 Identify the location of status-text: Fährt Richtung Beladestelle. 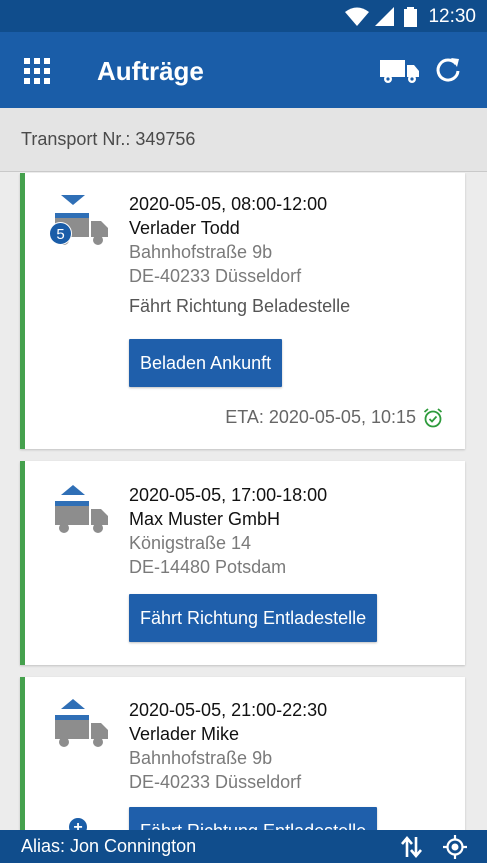
(240, 306).